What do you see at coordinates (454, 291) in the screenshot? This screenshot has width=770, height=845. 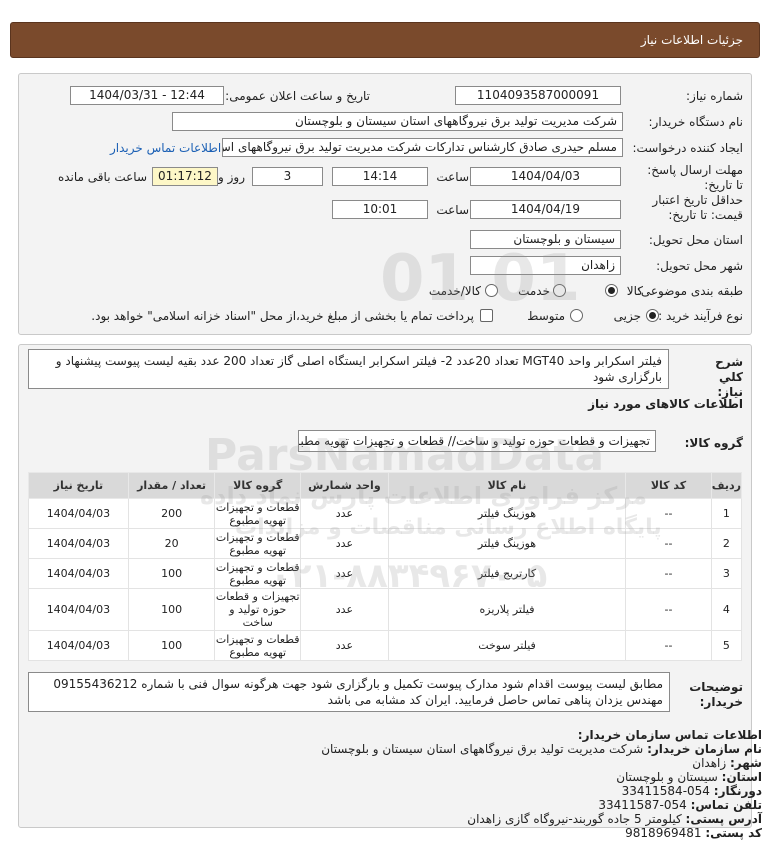 I see `category-goods-service-label: کالا/خدمت` at bounding box center [454, 291].